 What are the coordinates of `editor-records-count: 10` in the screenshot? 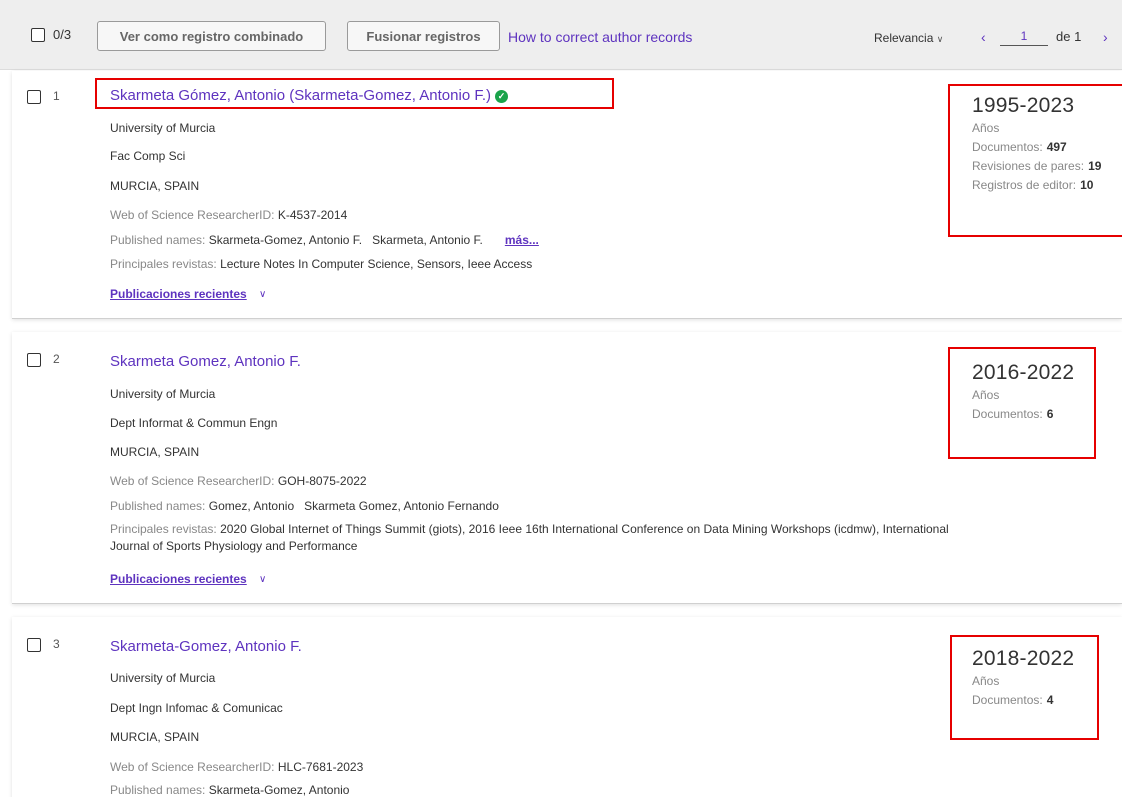 It's located at (1087, 185).